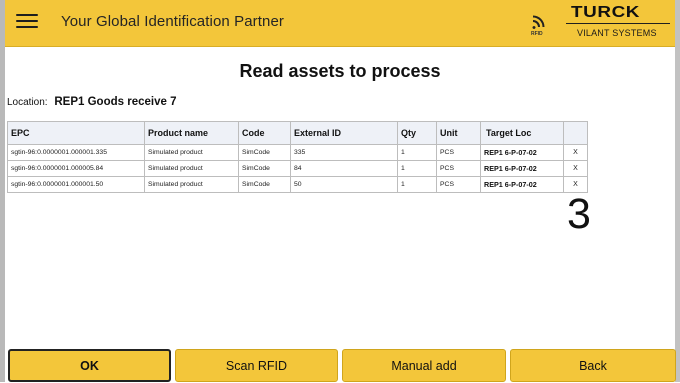  Describe the element at coordinates (617, 33) in the screenshot. I see `logo-subtitle: VILANT SYSTEMS` at that location.